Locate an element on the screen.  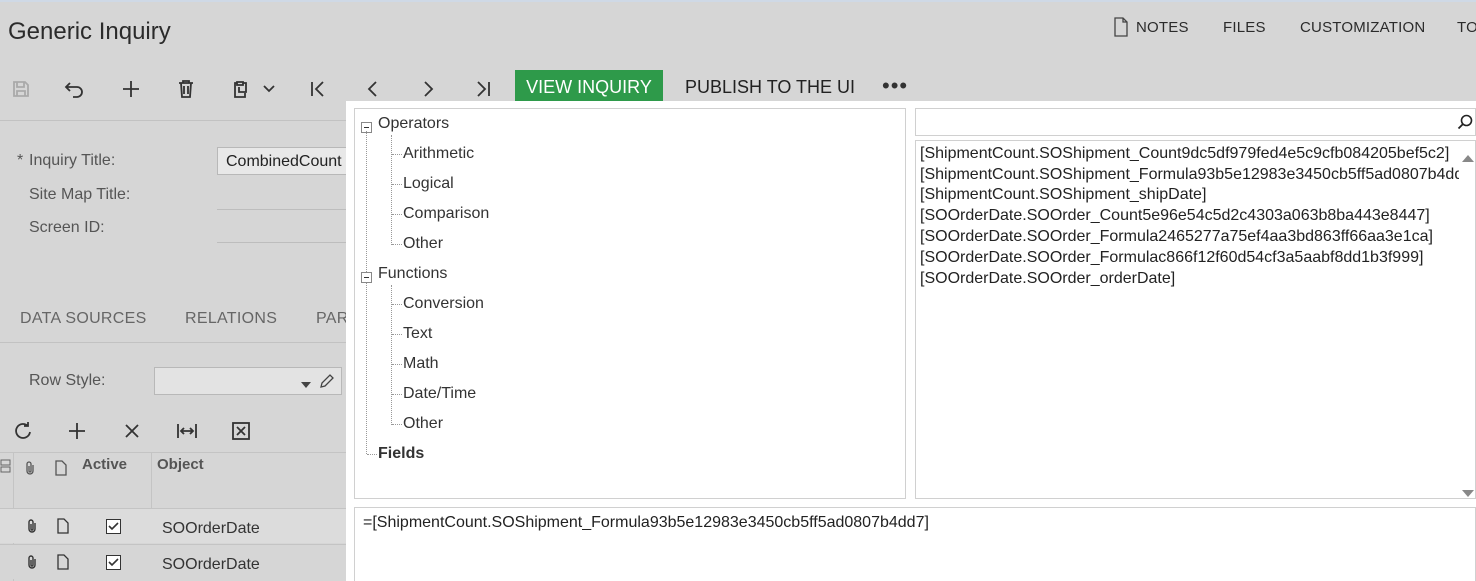
tab-separator is located at coordinates (173, 342).